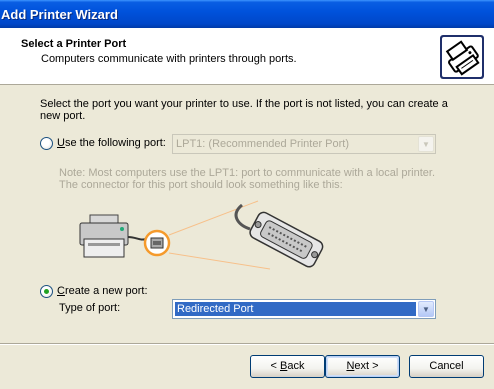 The width and height of the screenshot is (494, 389). I want to click on port-type-select: Redirected Port ▼, so click(304, 309).